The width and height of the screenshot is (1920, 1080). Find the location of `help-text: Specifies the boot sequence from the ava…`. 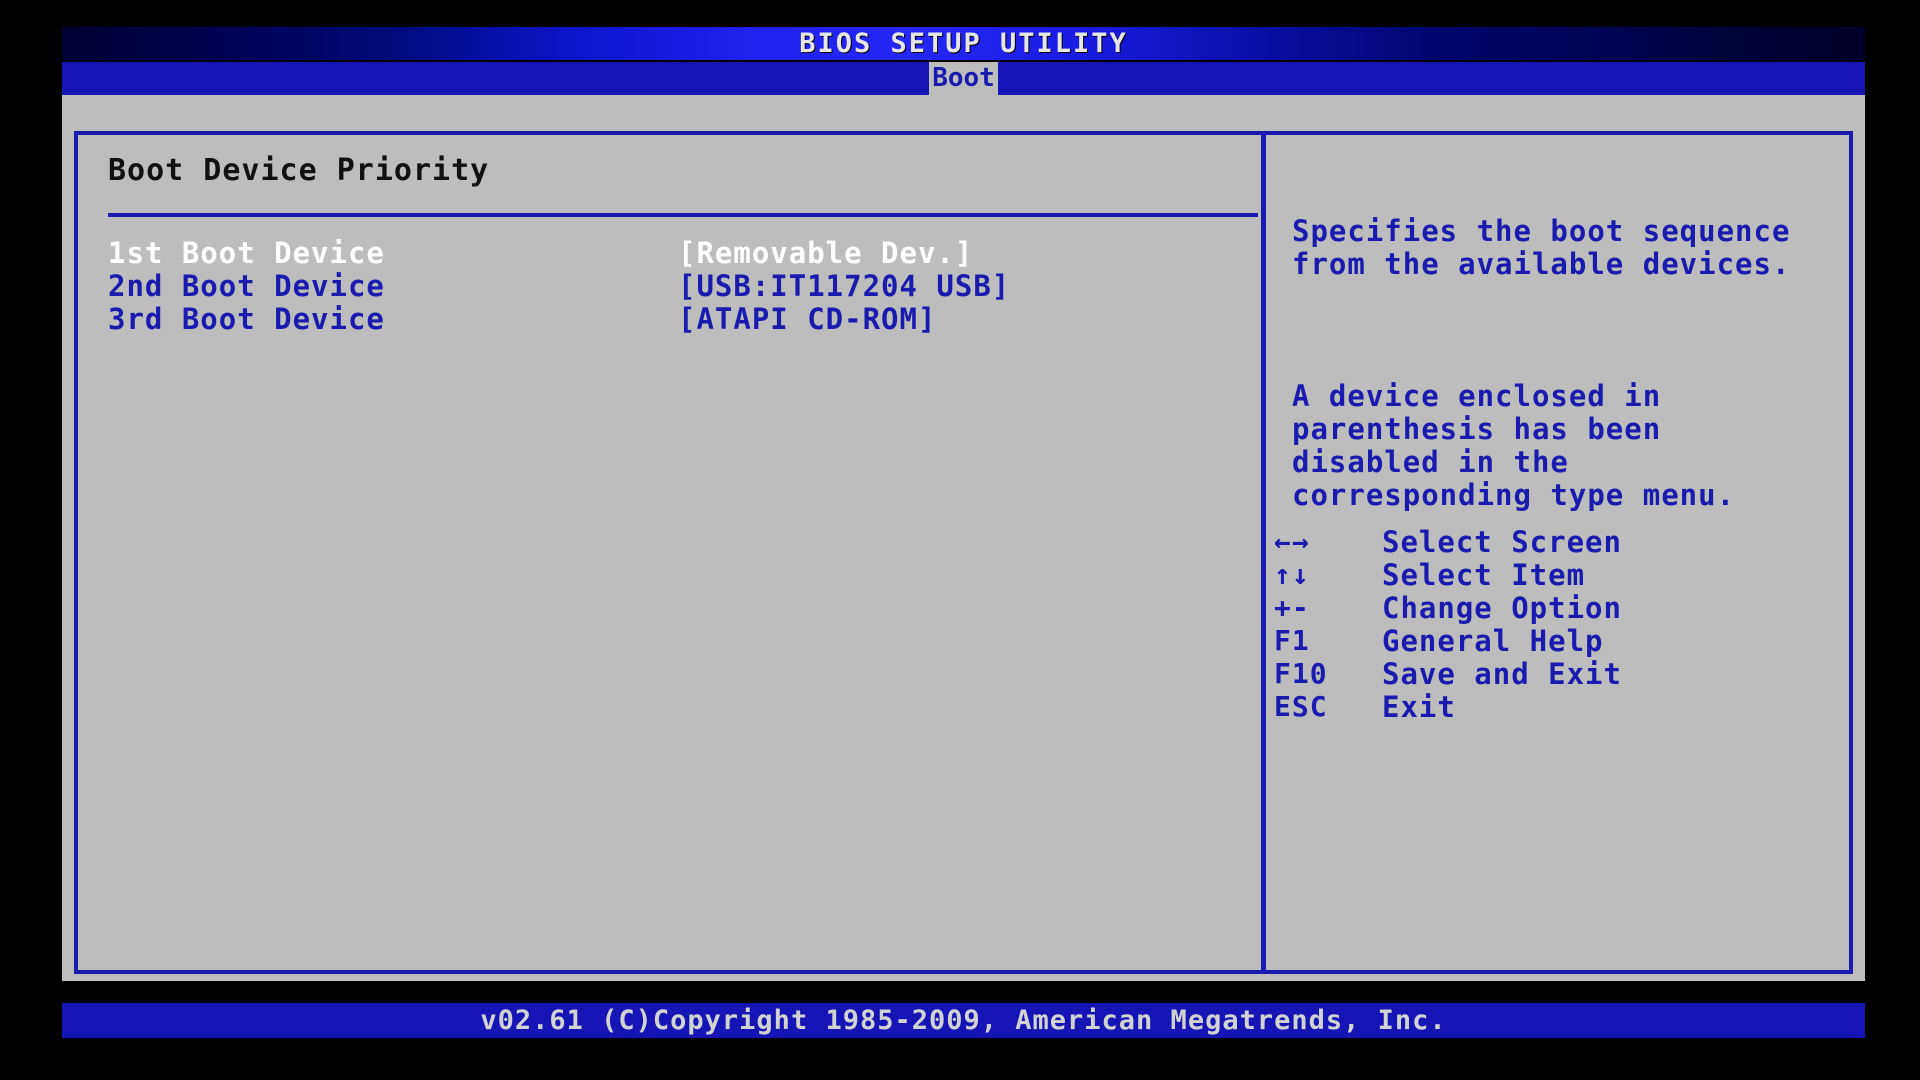

help-text: Specifies the boot sequence from the ava… is located at coordinates (1542, 363).